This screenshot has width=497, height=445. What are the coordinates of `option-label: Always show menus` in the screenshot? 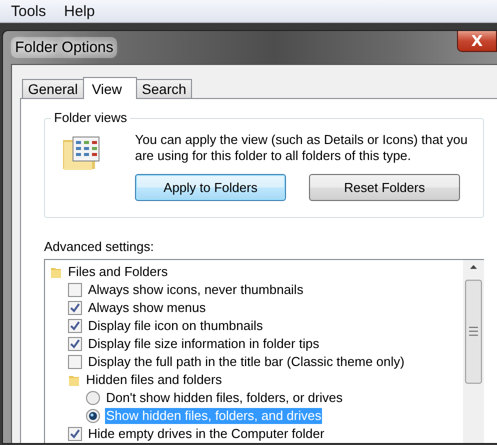 It's located at (147, 308).